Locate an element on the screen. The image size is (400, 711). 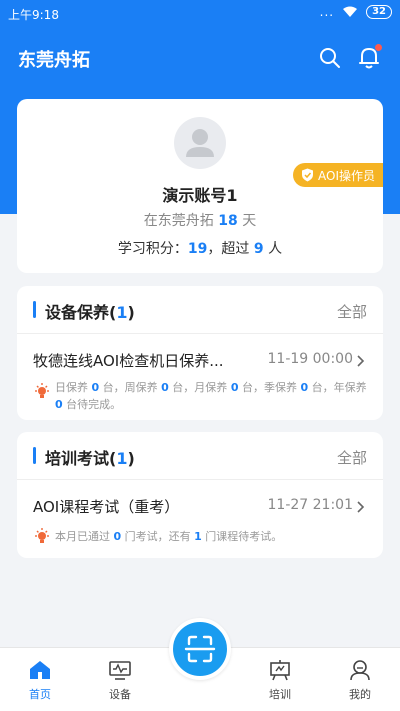
tenure-text: 在东莞舟拓 18 天 is located at coordinates (200, 220).